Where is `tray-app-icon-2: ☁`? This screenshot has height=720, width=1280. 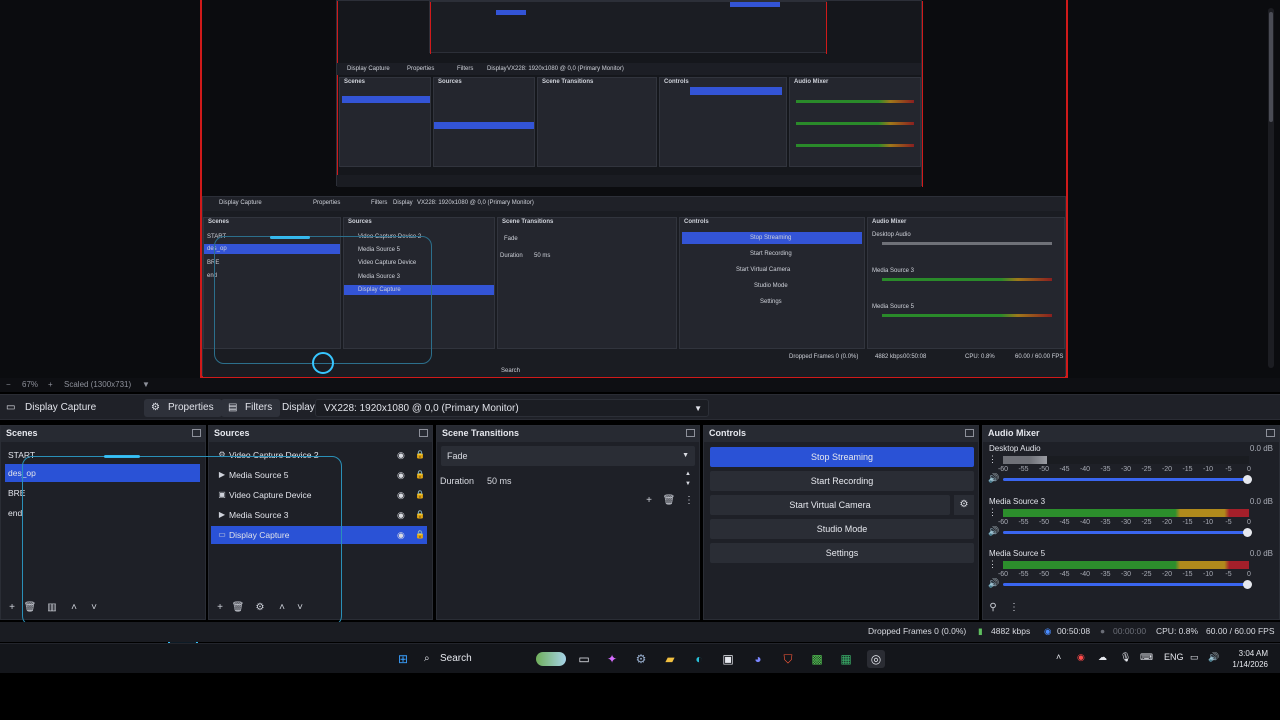
tray-app-icon-2: ☁ is located at coordinates (1102, 657).